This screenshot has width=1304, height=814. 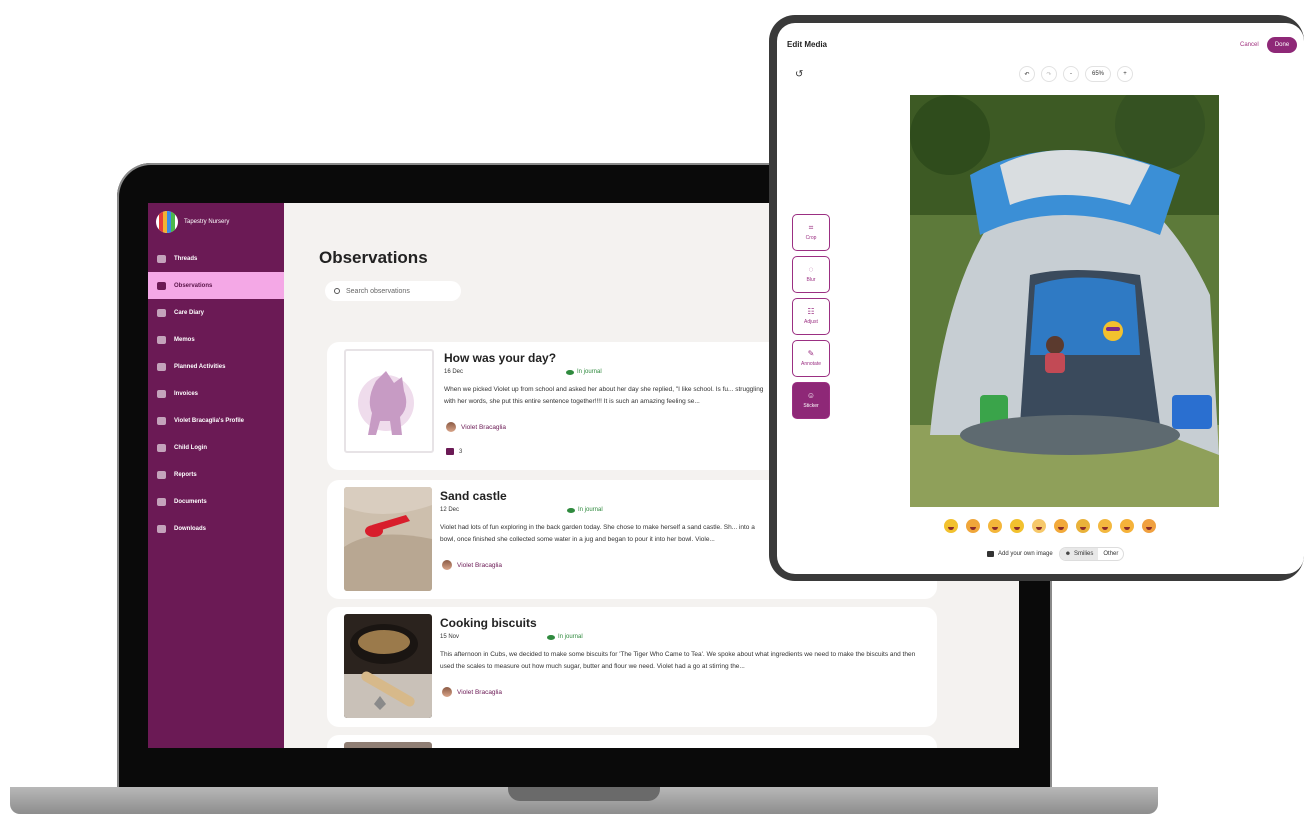 I want to click on comment-count: 3, so click(x=454, y=451).